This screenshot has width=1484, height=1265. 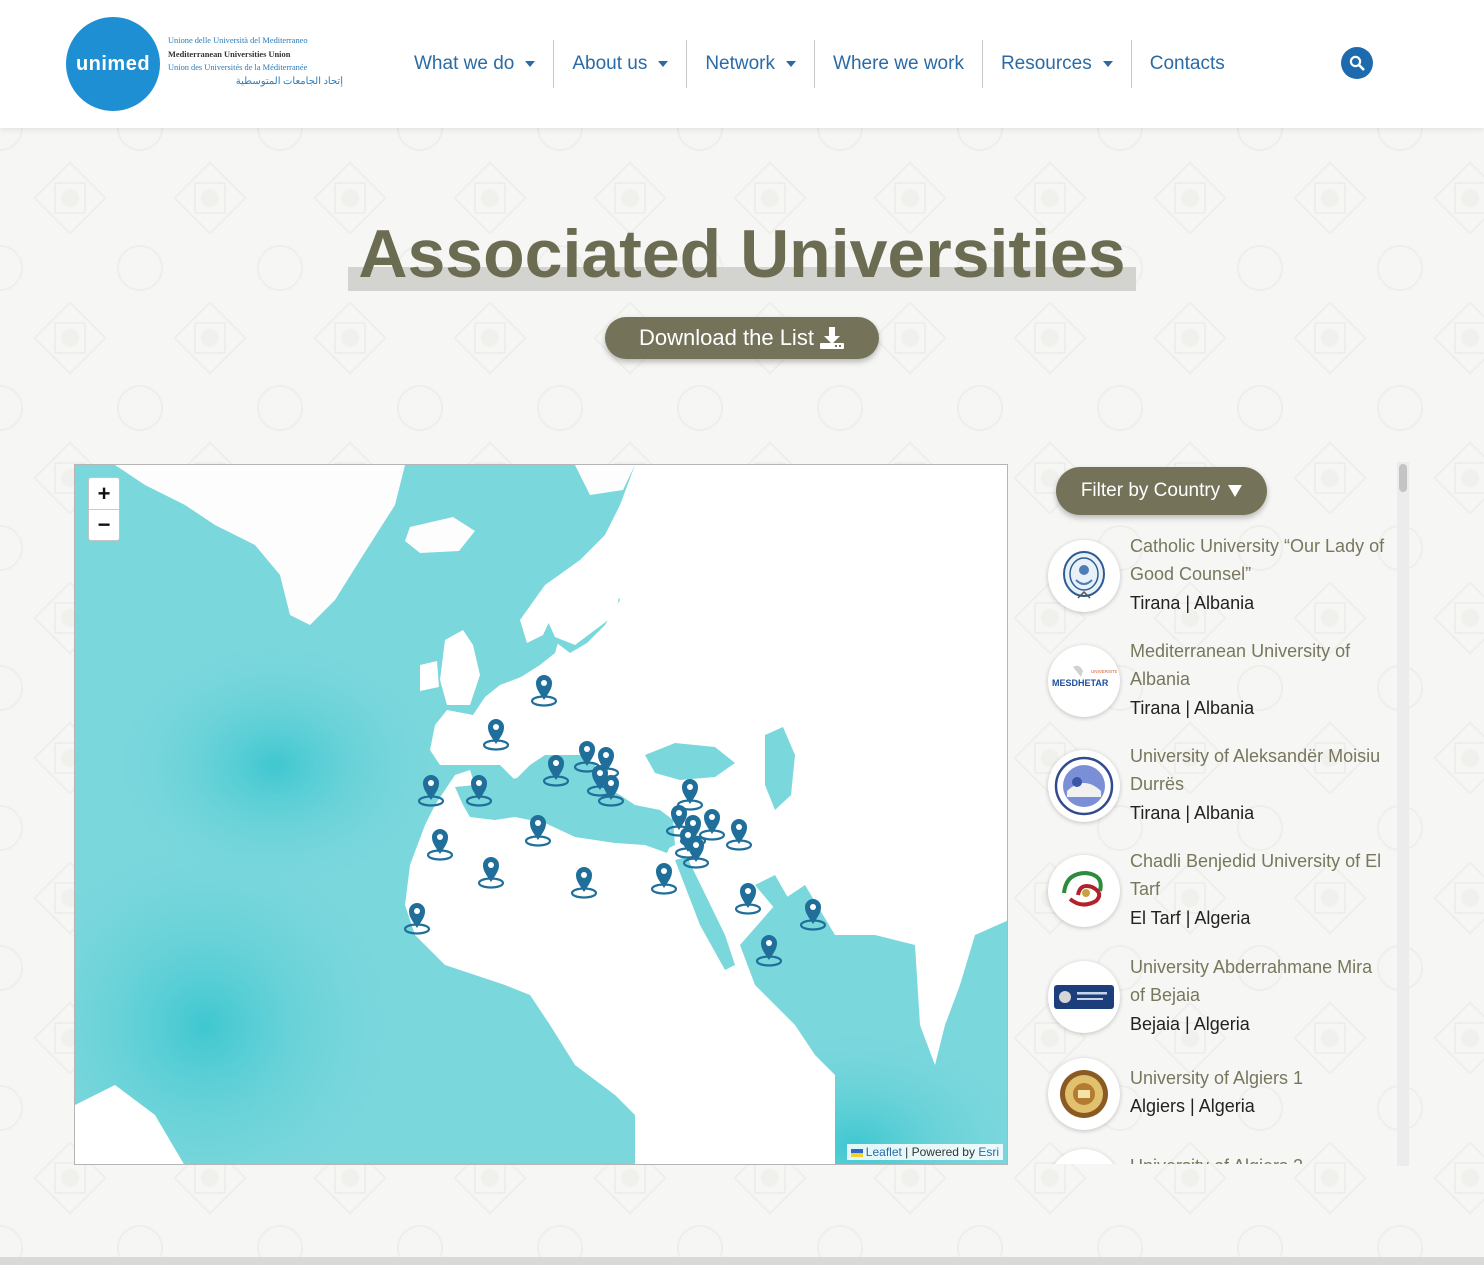 I want to click on logo-line-arabic: إتحاد الجامعات المتوسطية, so click(x=289, y=81).